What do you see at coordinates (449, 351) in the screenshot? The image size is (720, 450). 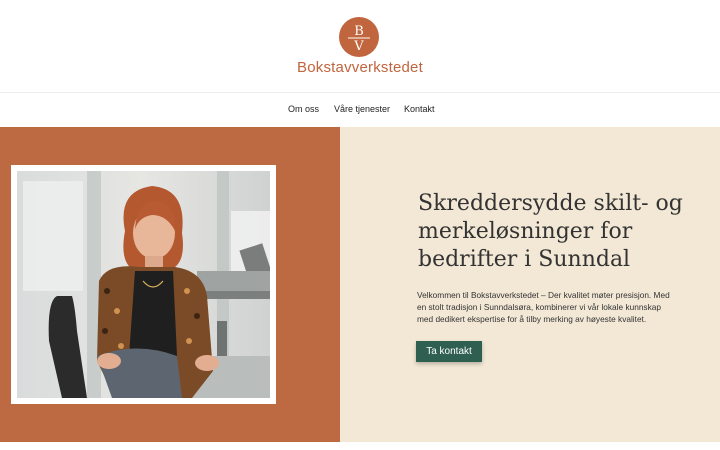 I see `contact-button: Ta kontakt` at bounding box center [449, 351].